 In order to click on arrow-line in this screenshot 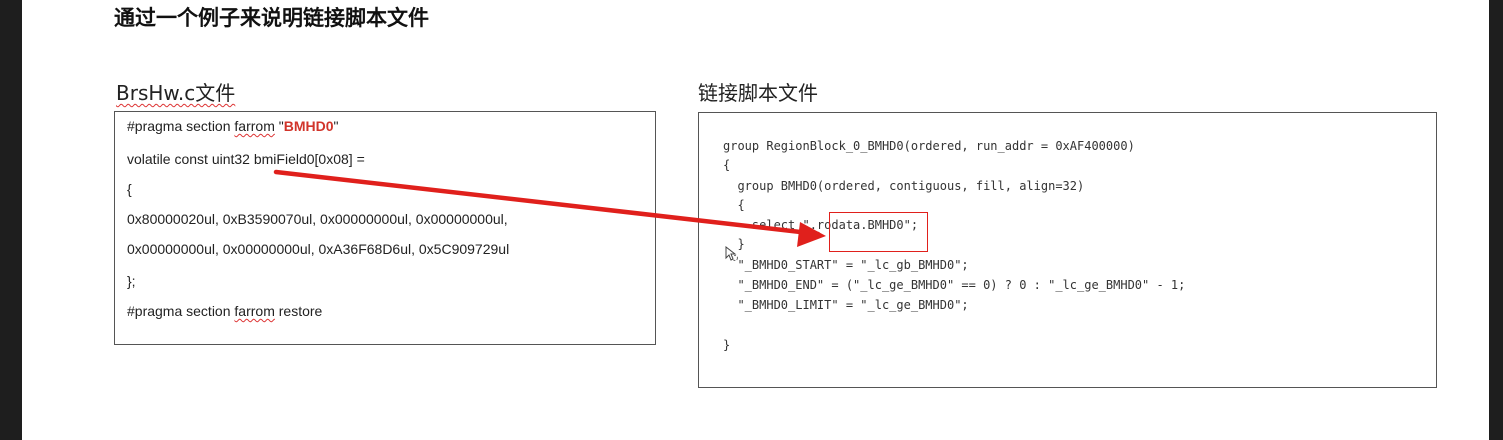, I will do `click(547, 203)`.